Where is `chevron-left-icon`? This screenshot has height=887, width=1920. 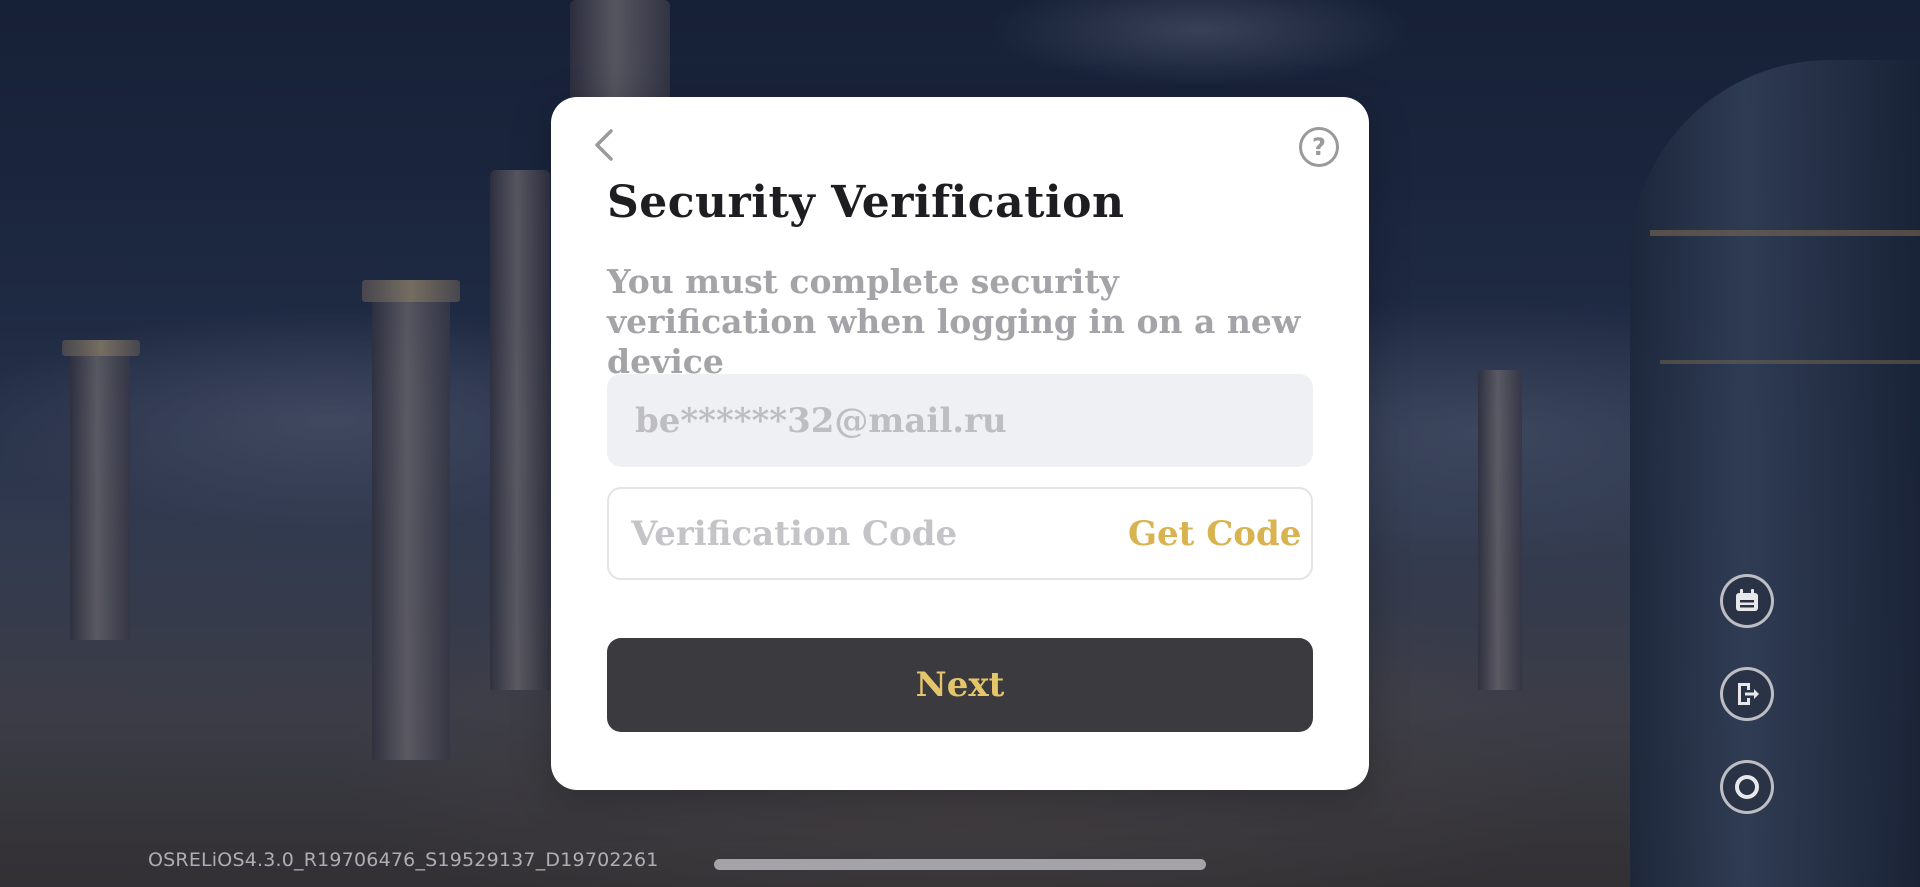 chevron-left-icon is located at coordinates (604, 145).